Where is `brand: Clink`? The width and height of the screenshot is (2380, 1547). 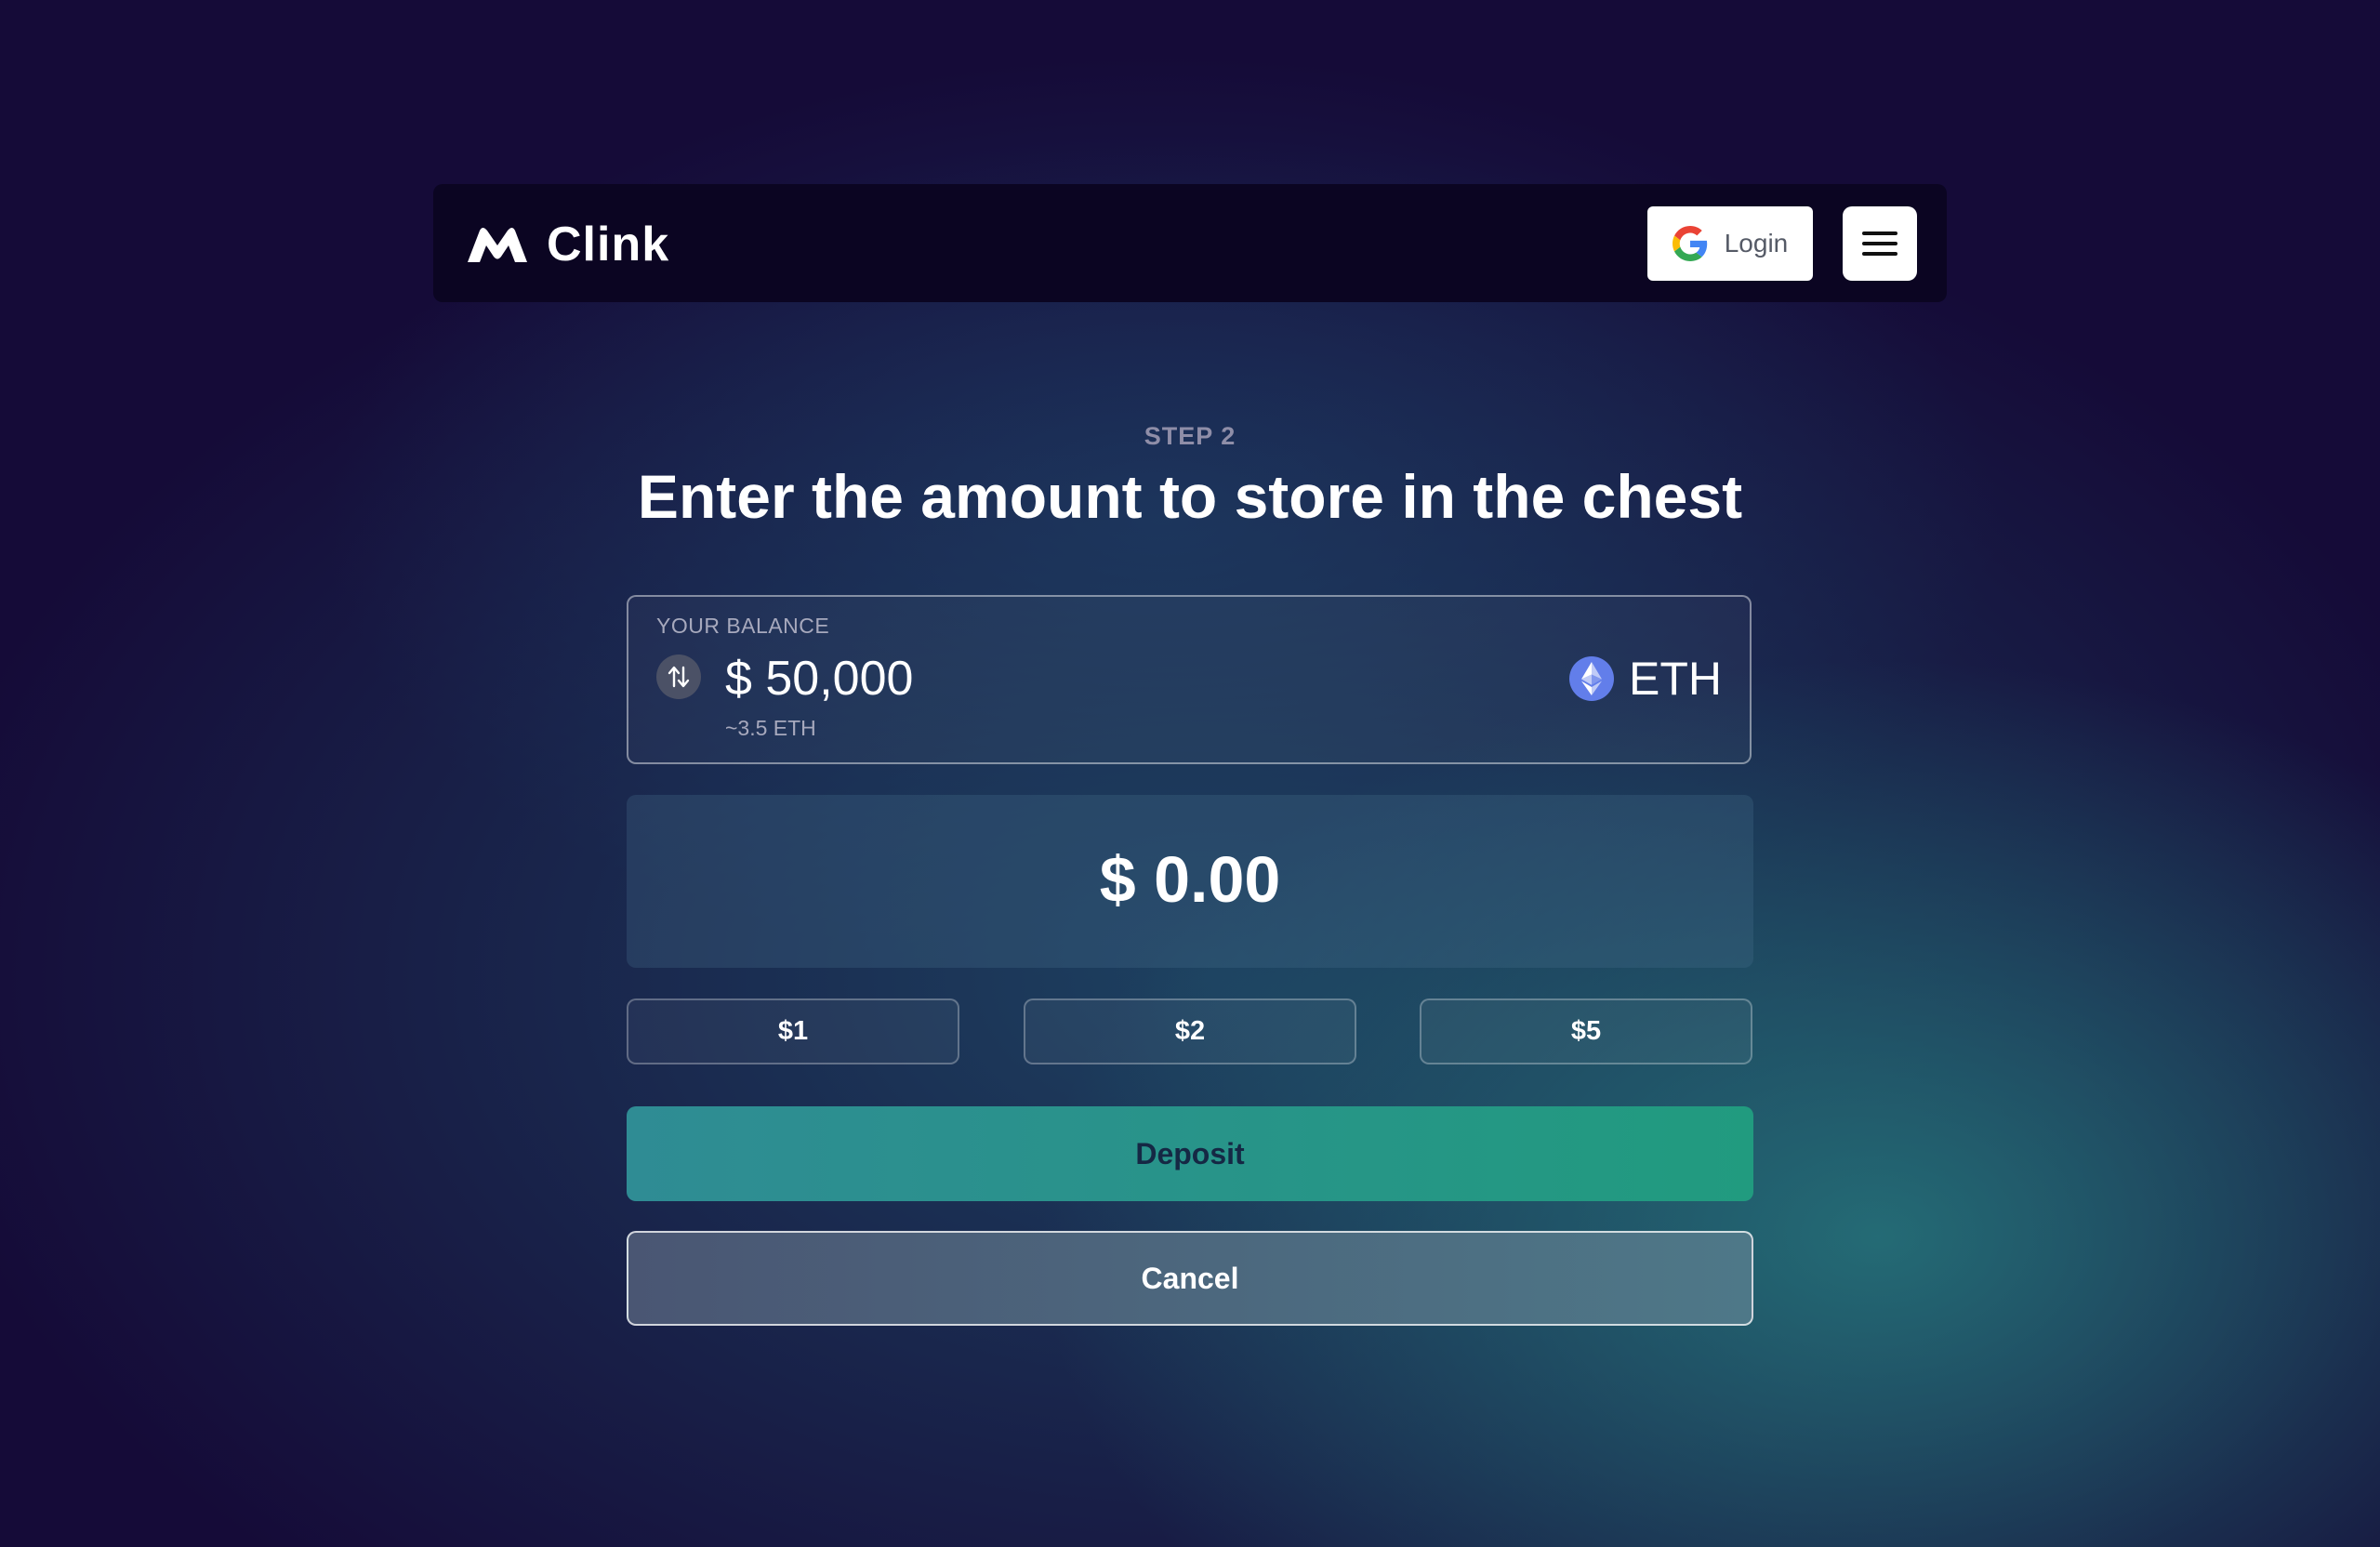
brand: Clink is located at coordinates (567, 244).